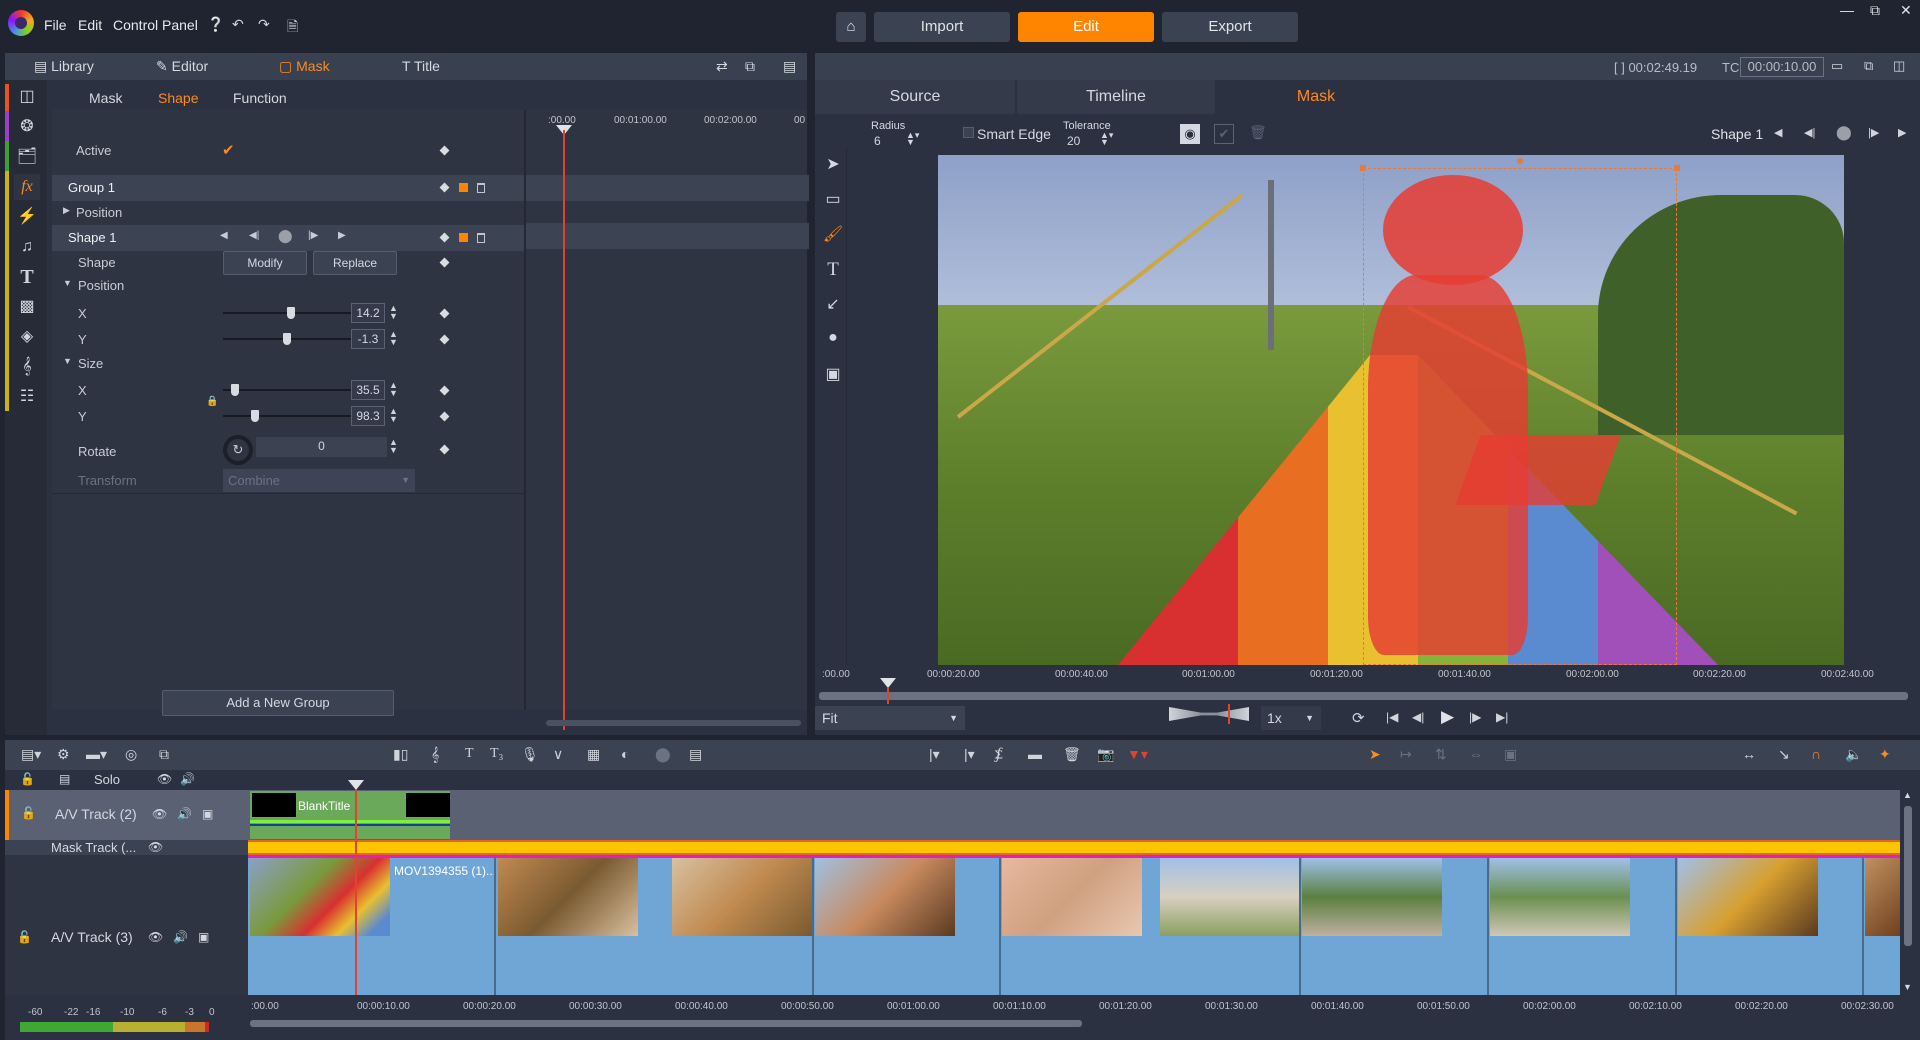 Image resolution: width=1920 pixels, height=1040 pixels. I want to click on home-button: ⌂, so click(851, 27).